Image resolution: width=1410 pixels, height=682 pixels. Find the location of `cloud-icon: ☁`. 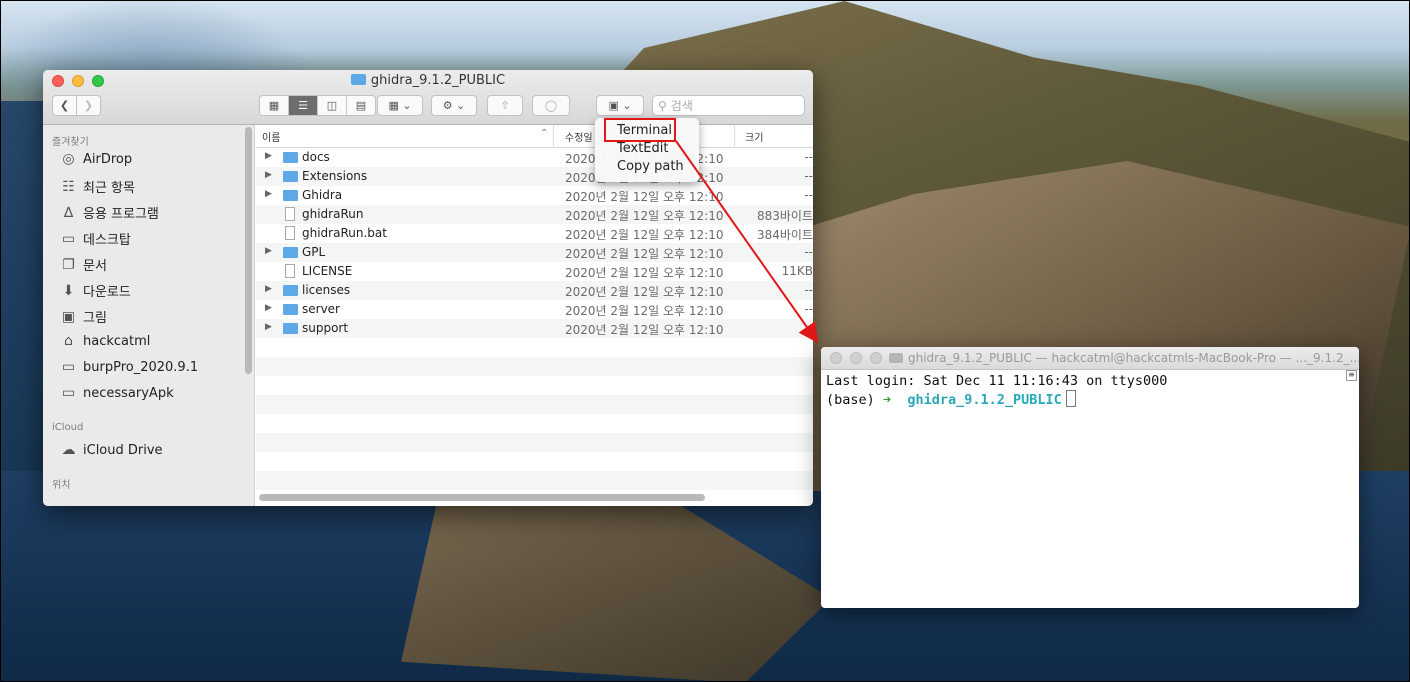

cloud-icon: ☁ is located at coordinates (68, 450).